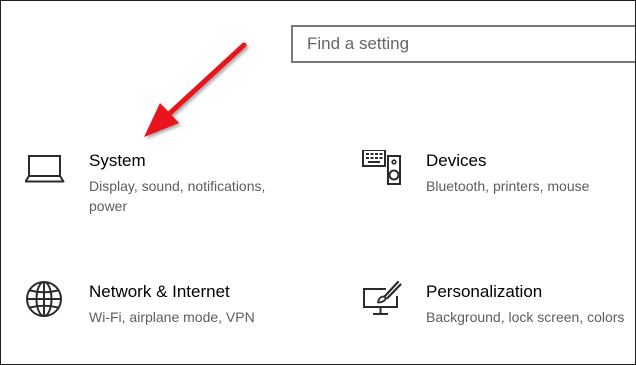  I want to click on search-input, so click(464, 44).